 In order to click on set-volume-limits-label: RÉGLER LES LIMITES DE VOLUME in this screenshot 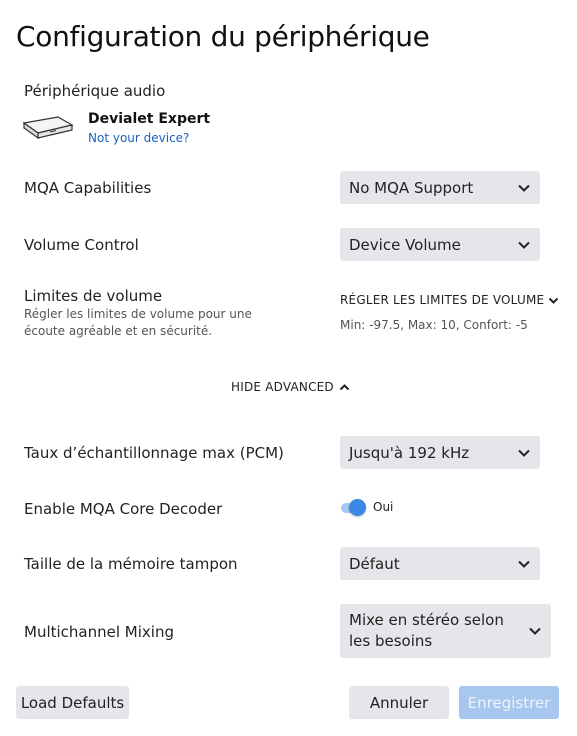, I will do `click(442, 300)`.